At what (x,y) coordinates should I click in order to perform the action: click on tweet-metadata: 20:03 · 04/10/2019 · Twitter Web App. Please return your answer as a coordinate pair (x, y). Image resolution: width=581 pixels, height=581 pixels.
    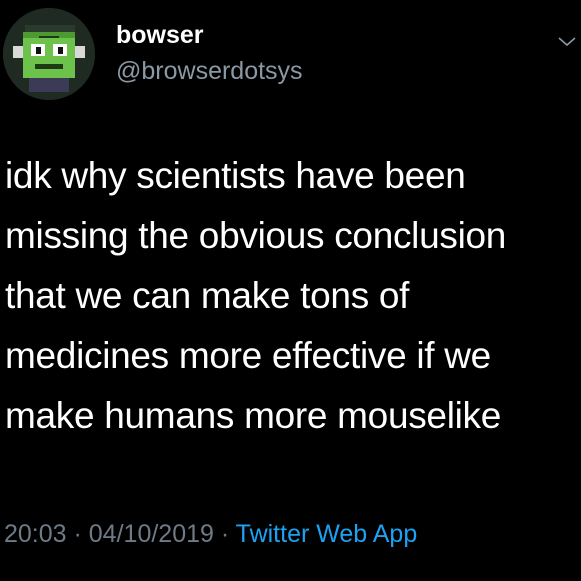
    Looking at the image, I should click on (210, 534).